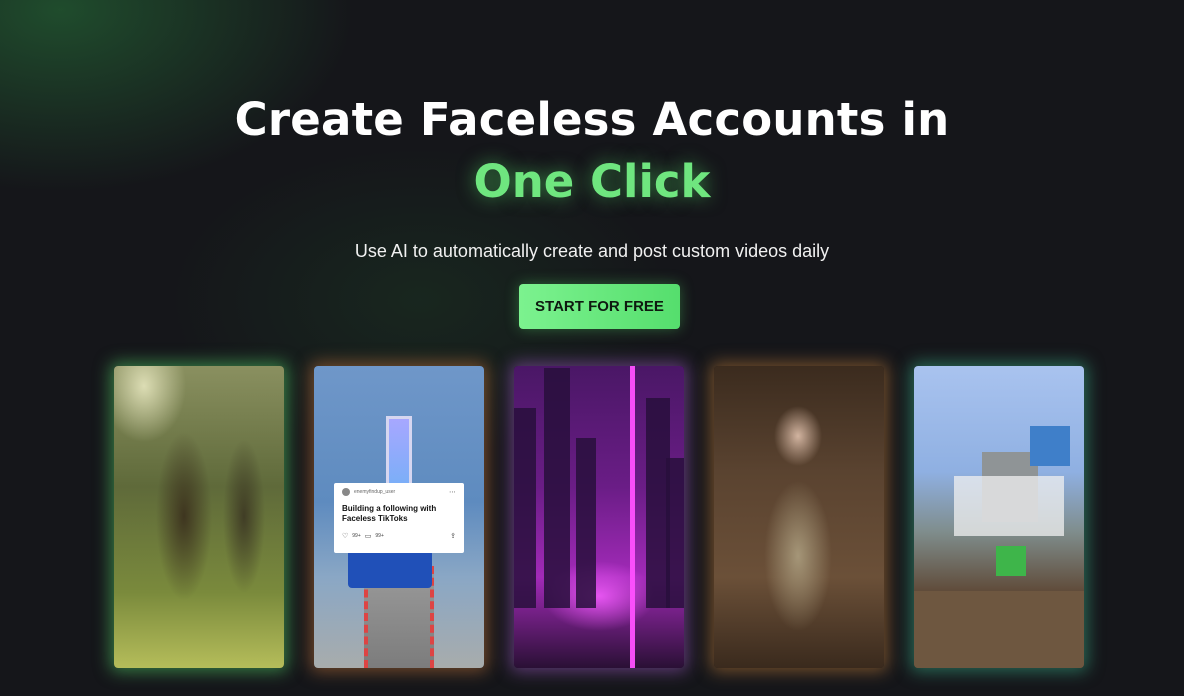  I want to click on snow-blocks, so click(1009, 506).